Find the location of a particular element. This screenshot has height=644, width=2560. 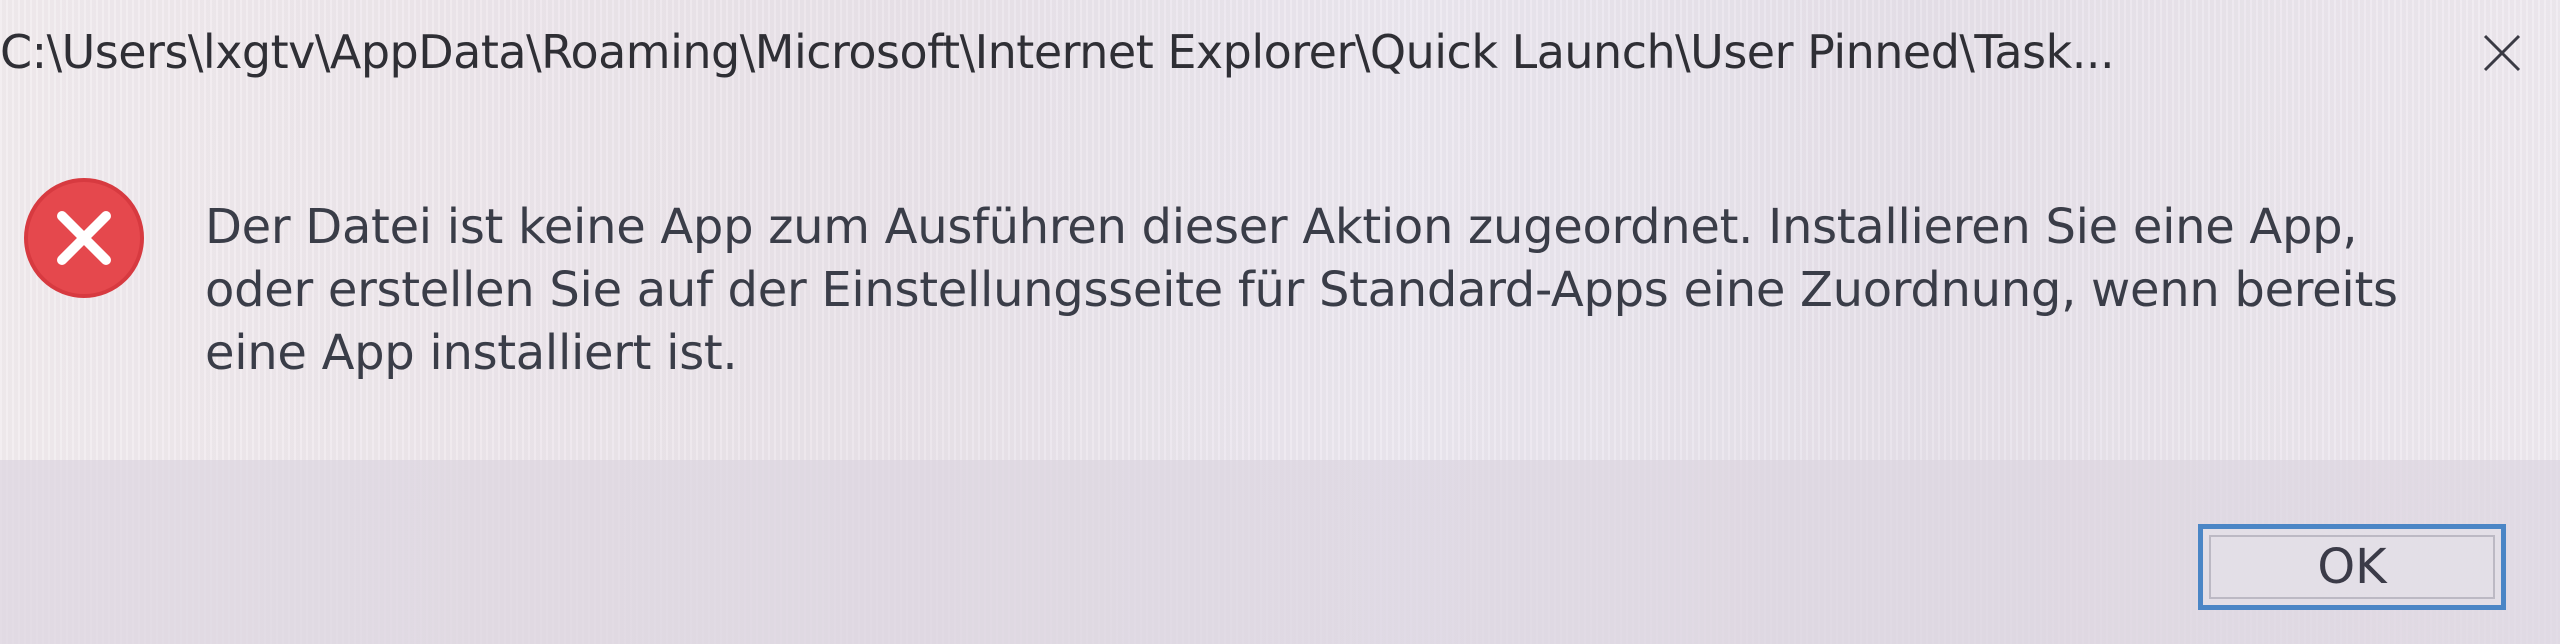

close-button is located at coordinates (2502, 53).